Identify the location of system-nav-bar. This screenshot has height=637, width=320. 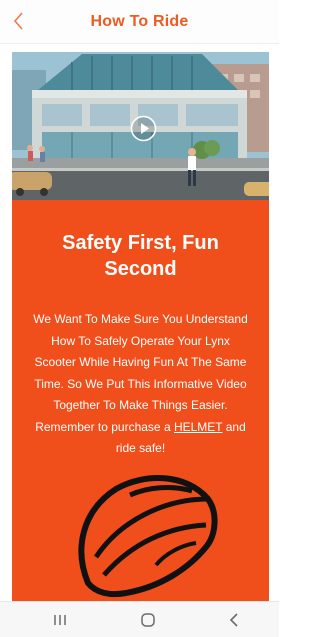
(139, 619).